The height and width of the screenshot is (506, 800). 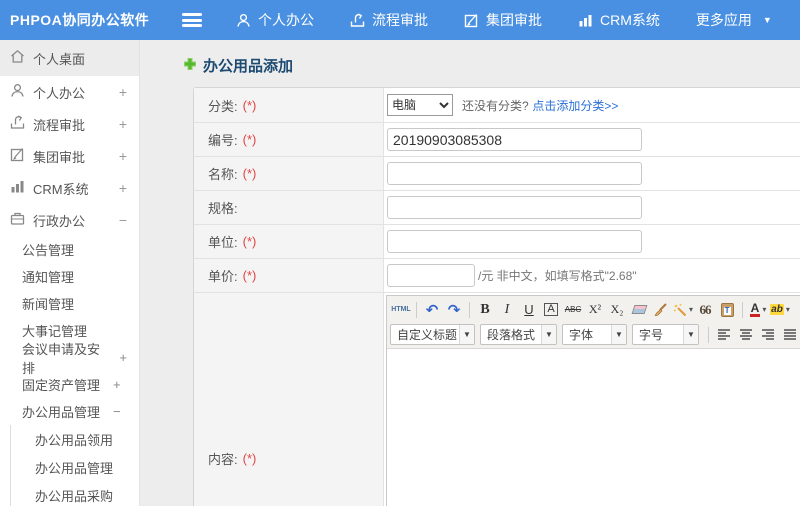 I want to click on field-label: 单价:, so click(x=223, y=276).